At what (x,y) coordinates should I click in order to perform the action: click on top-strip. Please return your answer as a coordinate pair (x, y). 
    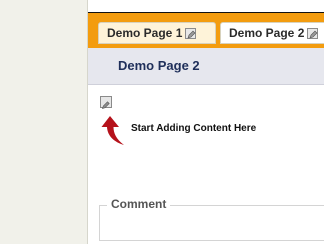
    Looking at the image, I should click on (206, 6).